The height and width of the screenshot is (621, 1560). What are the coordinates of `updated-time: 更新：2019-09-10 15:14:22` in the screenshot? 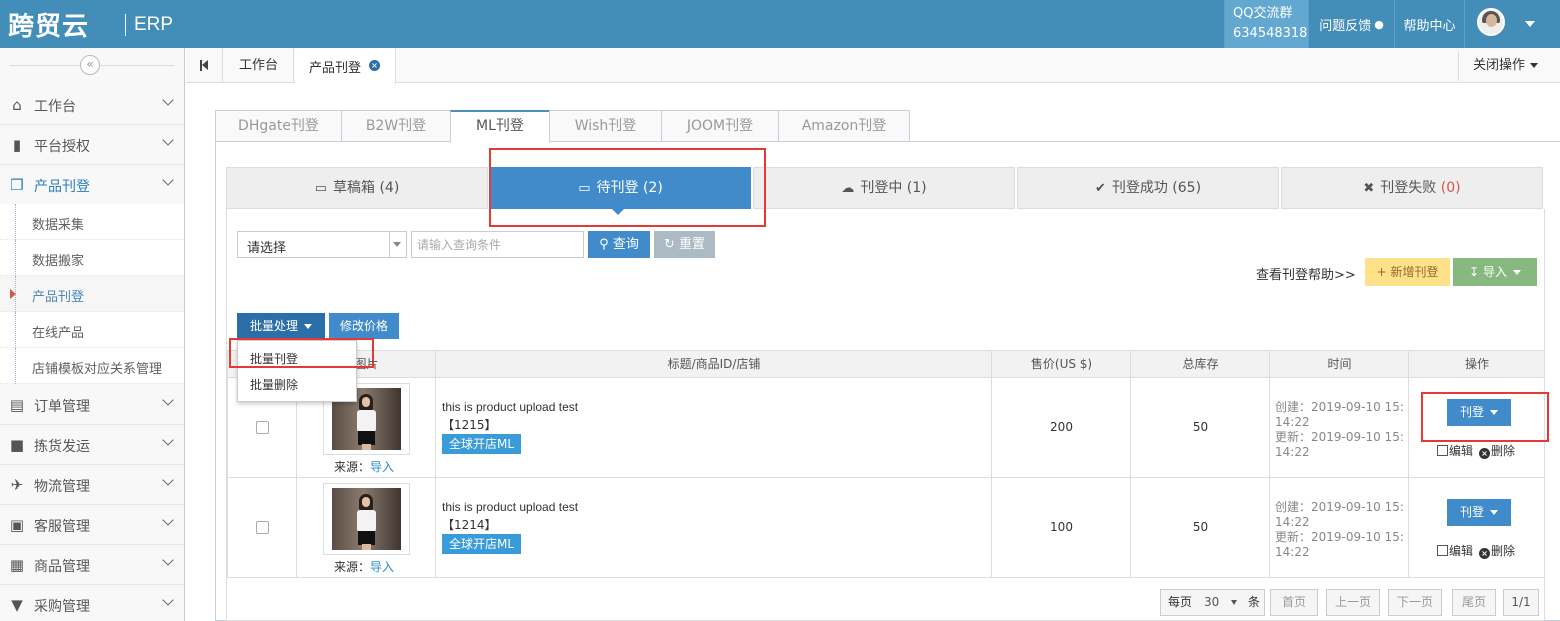 It's located at (1339, 444).